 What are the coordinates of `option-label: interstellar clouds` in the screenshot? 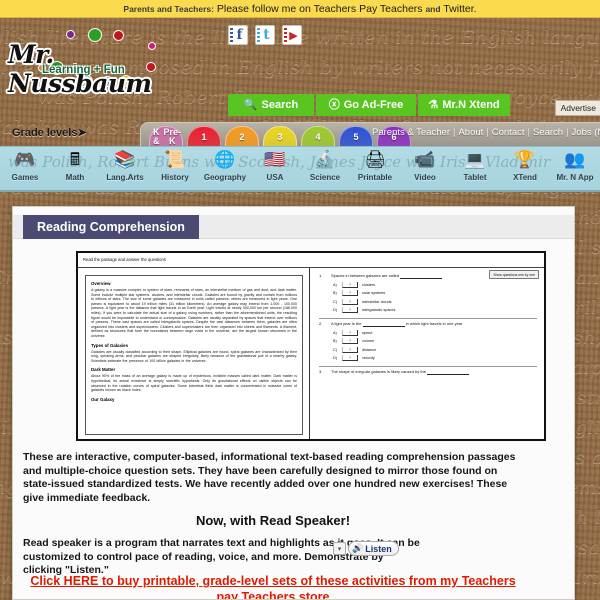 It's located at (377, 301).